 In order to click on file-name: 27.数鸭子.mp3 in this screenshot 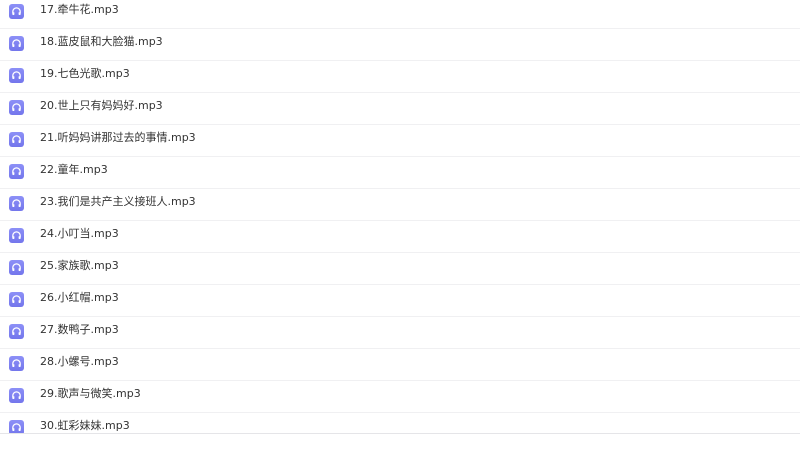, I will do `click(79, 329)`.